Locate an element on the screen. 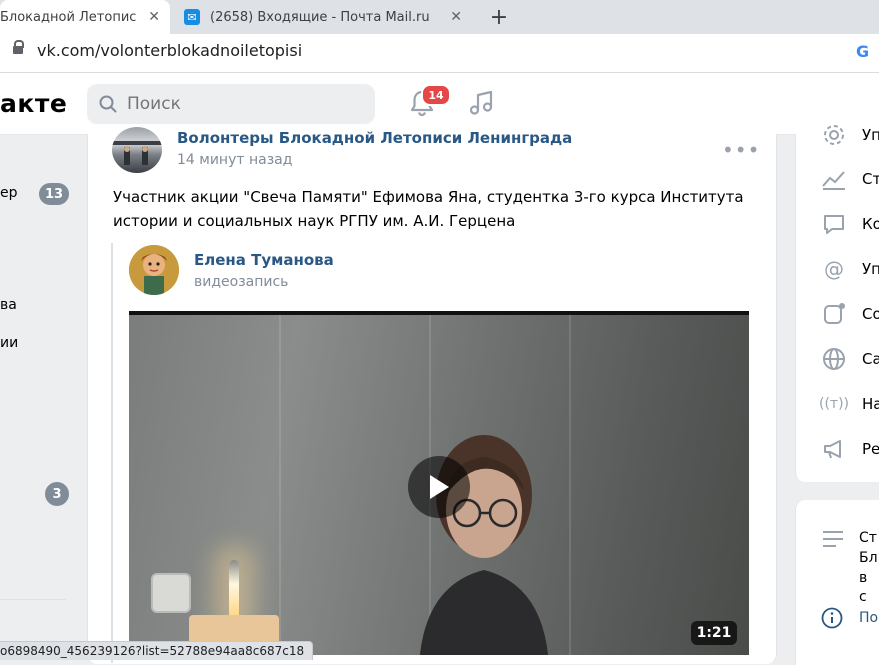 Image resolution: width=879 pixels, height=665 pixels. right-menu-item: @ Уп is located at coordinates (849, 269).